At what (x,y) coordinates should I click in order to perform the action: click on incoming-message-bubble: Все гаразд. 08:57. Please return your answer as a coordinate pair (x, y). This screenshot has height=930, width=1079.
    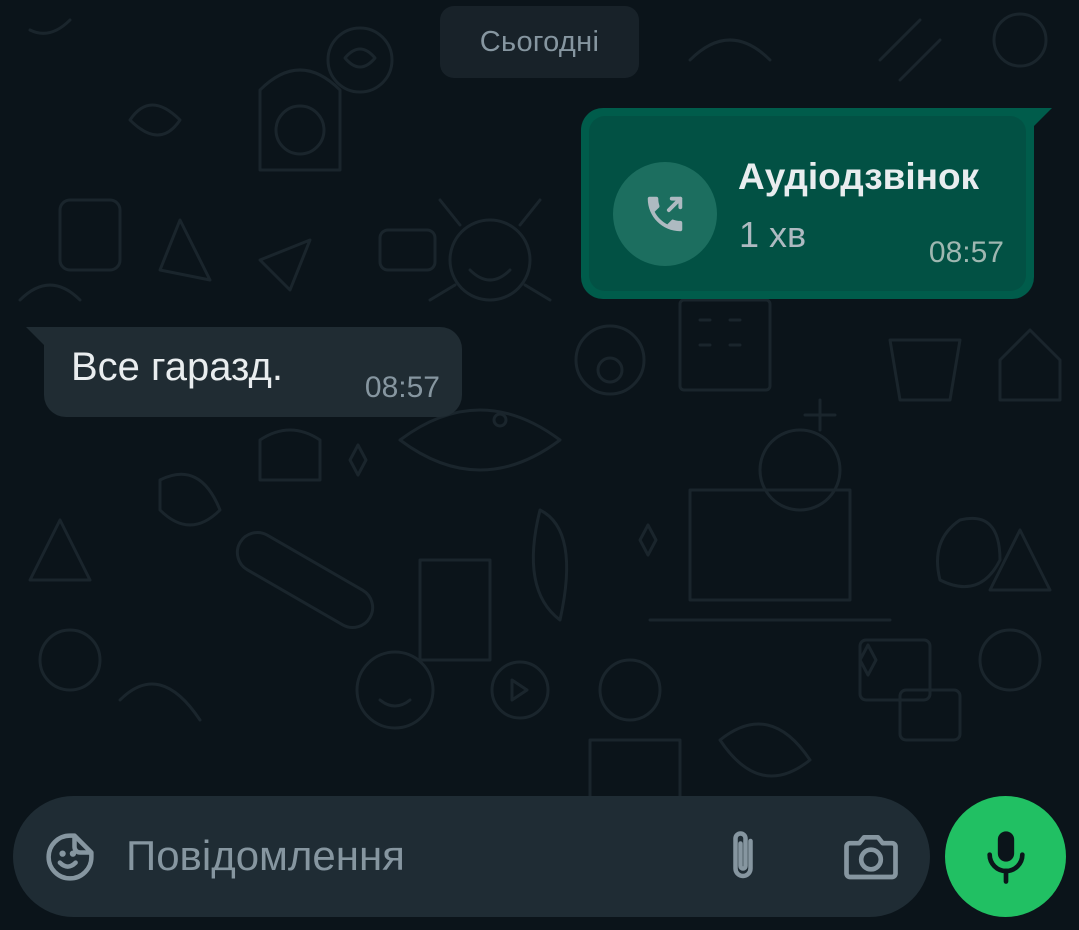
    Looking at the image, I should click on (244, 372).